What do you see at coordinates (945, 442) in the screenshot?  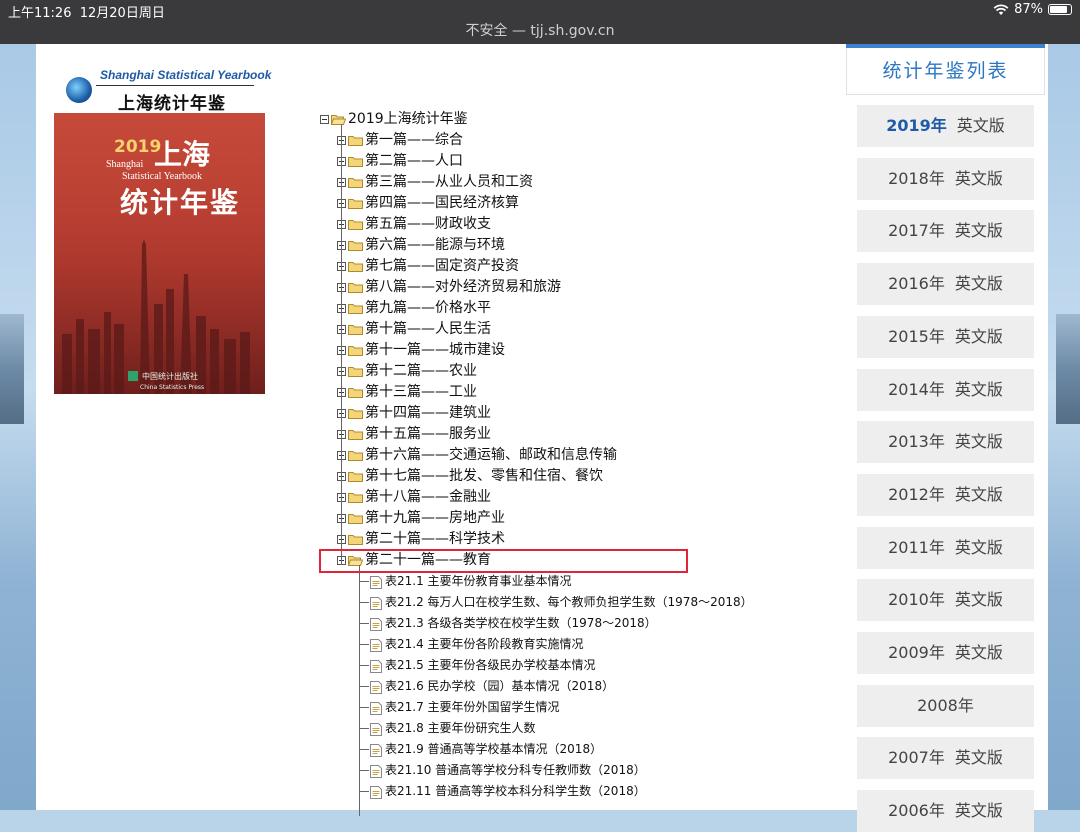 I see `year-item: 2013年 英文版` at bounding box center [945, 442].